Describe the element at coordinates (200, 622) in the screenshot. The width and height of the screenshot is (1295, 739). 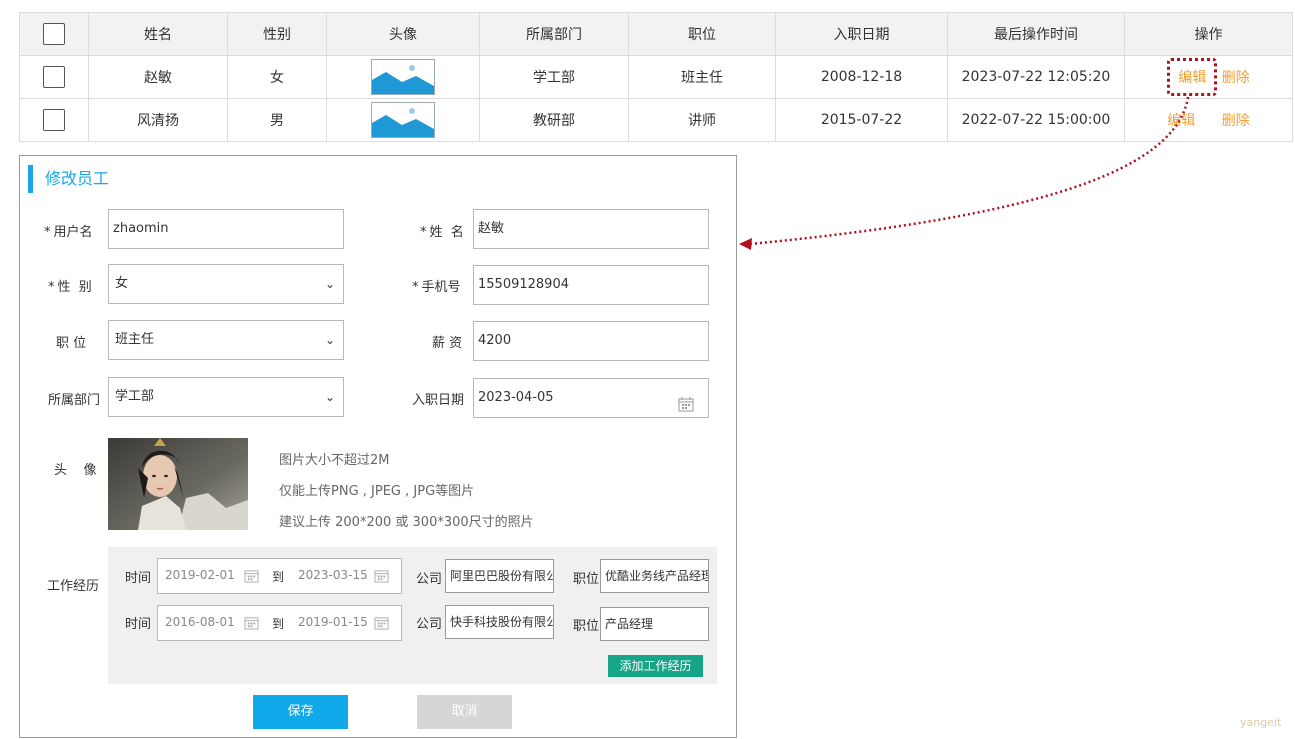
I see `work-start-date: 2016-08-01` at that location.